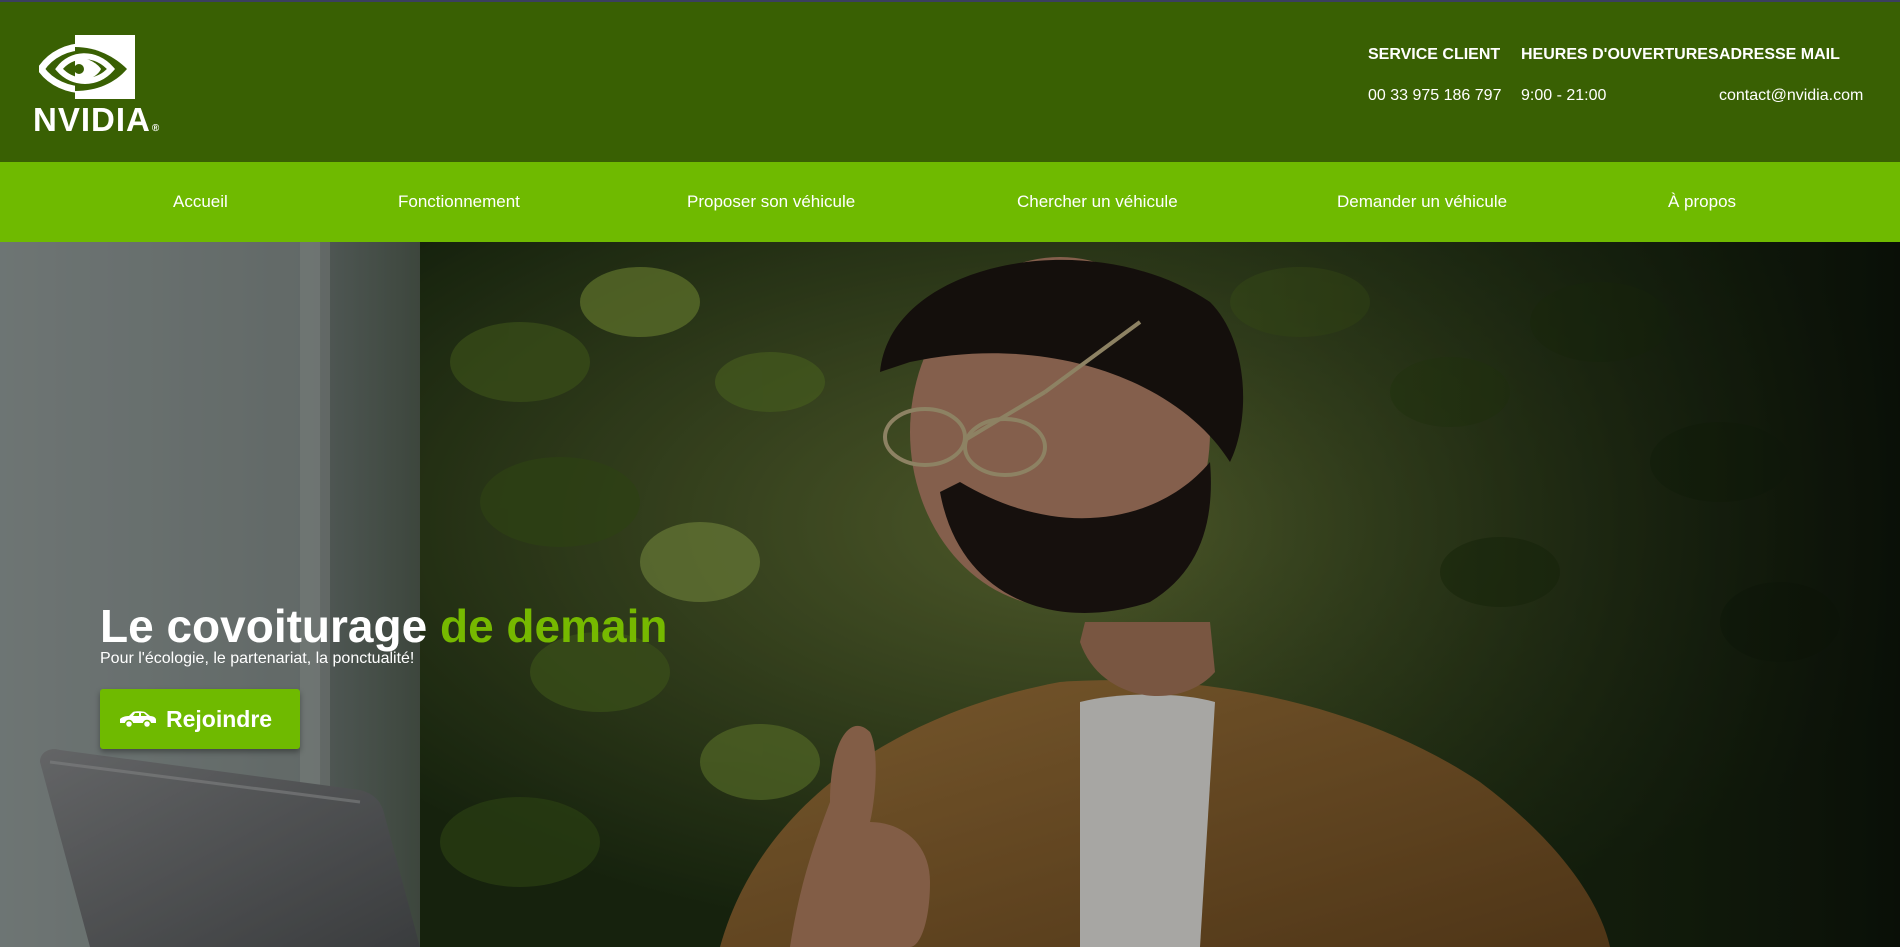  I want to click on nav-item-chercher-vehicule: Chercher un véhicule, so click(1097, 202).